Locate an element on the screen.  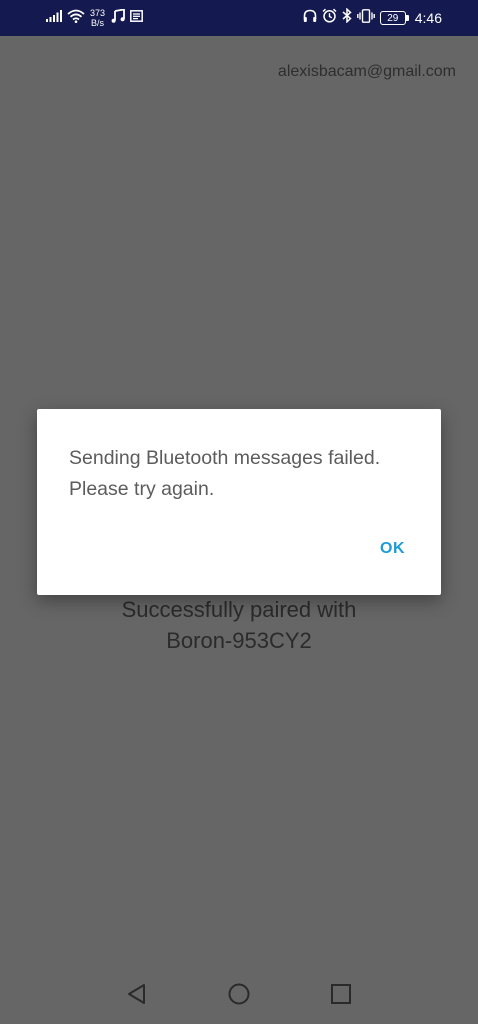
status-bar: 373 B/s 29 4:46 is located at coordinates (239, 18).